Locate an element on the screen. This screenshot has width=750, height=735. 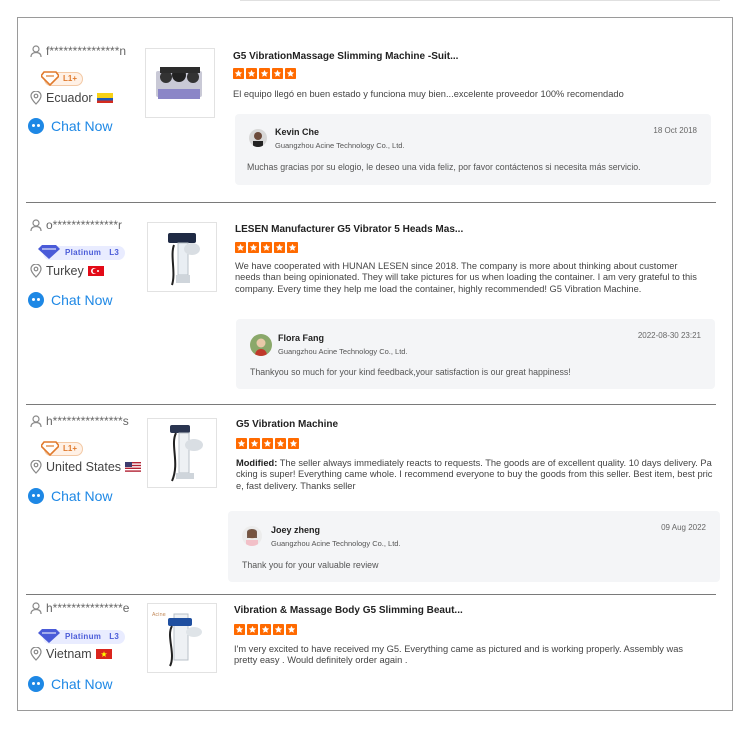
reviewer-country: United States is located at coordinates (86, 467).